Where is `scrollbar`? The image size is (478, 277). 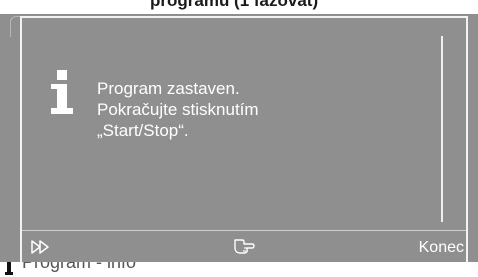 scrollbar is located at coordinates (442, 129).